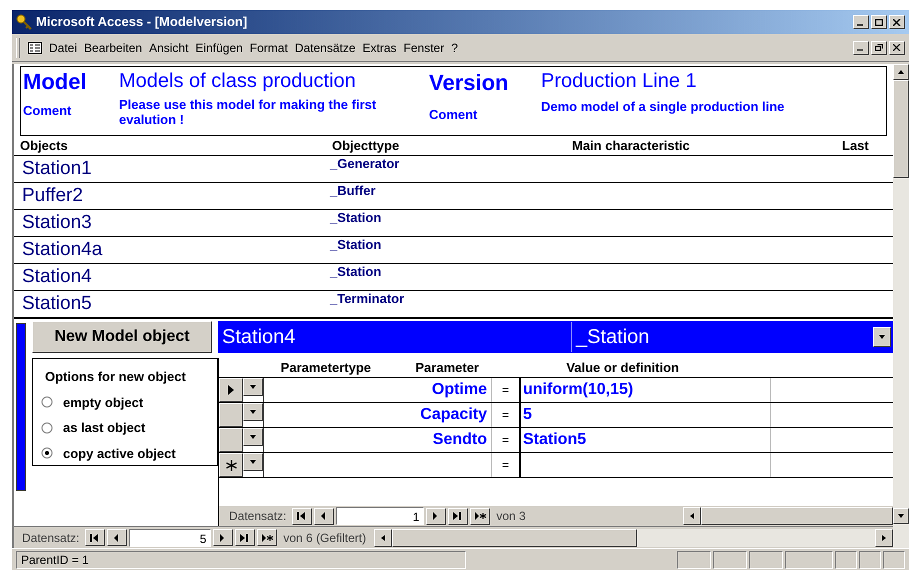  What do you see at coordinates (578, 389) in the screenshot?
I see `parameter-value: uniform(10,15)` at bounding box center [578, 389].